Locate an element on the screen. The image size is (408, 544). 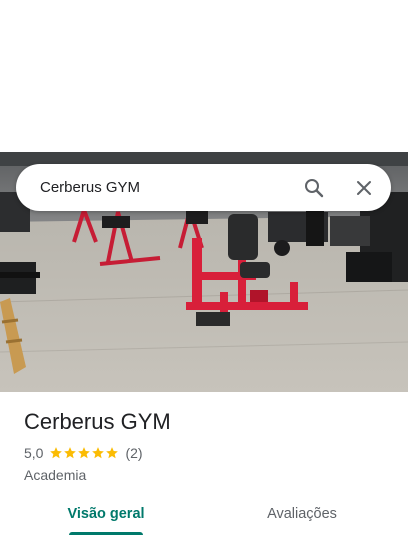
tab-selected-indicator is located at coordinates (106, 533).